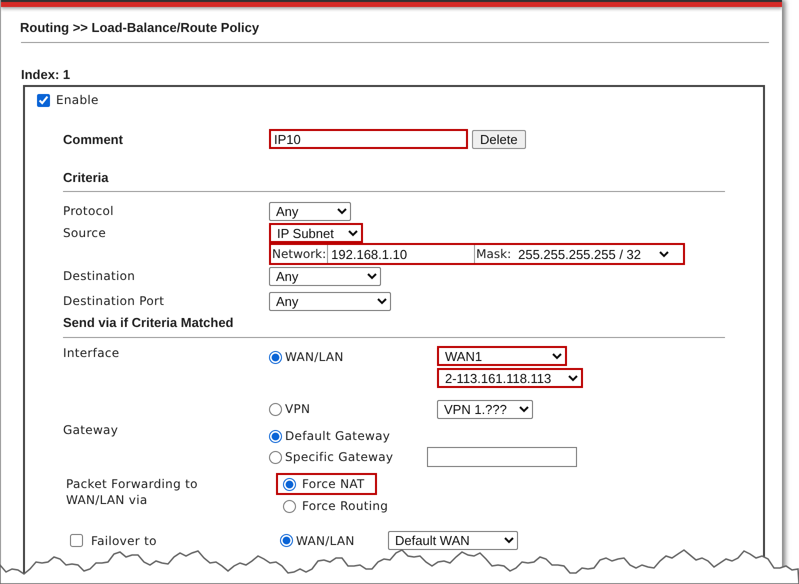 Image resolution: width=799 pixels, height=584 pixels. Describe the element at coordinates (113, 301) in the screenshot. I see `field-label: Destination Port` at that location.